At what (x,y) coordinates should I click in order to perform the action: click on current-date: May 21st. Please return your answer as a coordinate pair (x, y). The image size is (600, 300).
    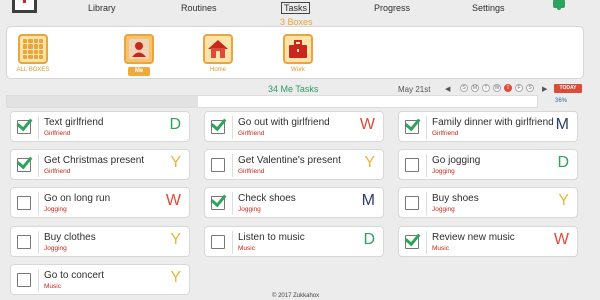
    Looking at the image, I should click on (414, 89).